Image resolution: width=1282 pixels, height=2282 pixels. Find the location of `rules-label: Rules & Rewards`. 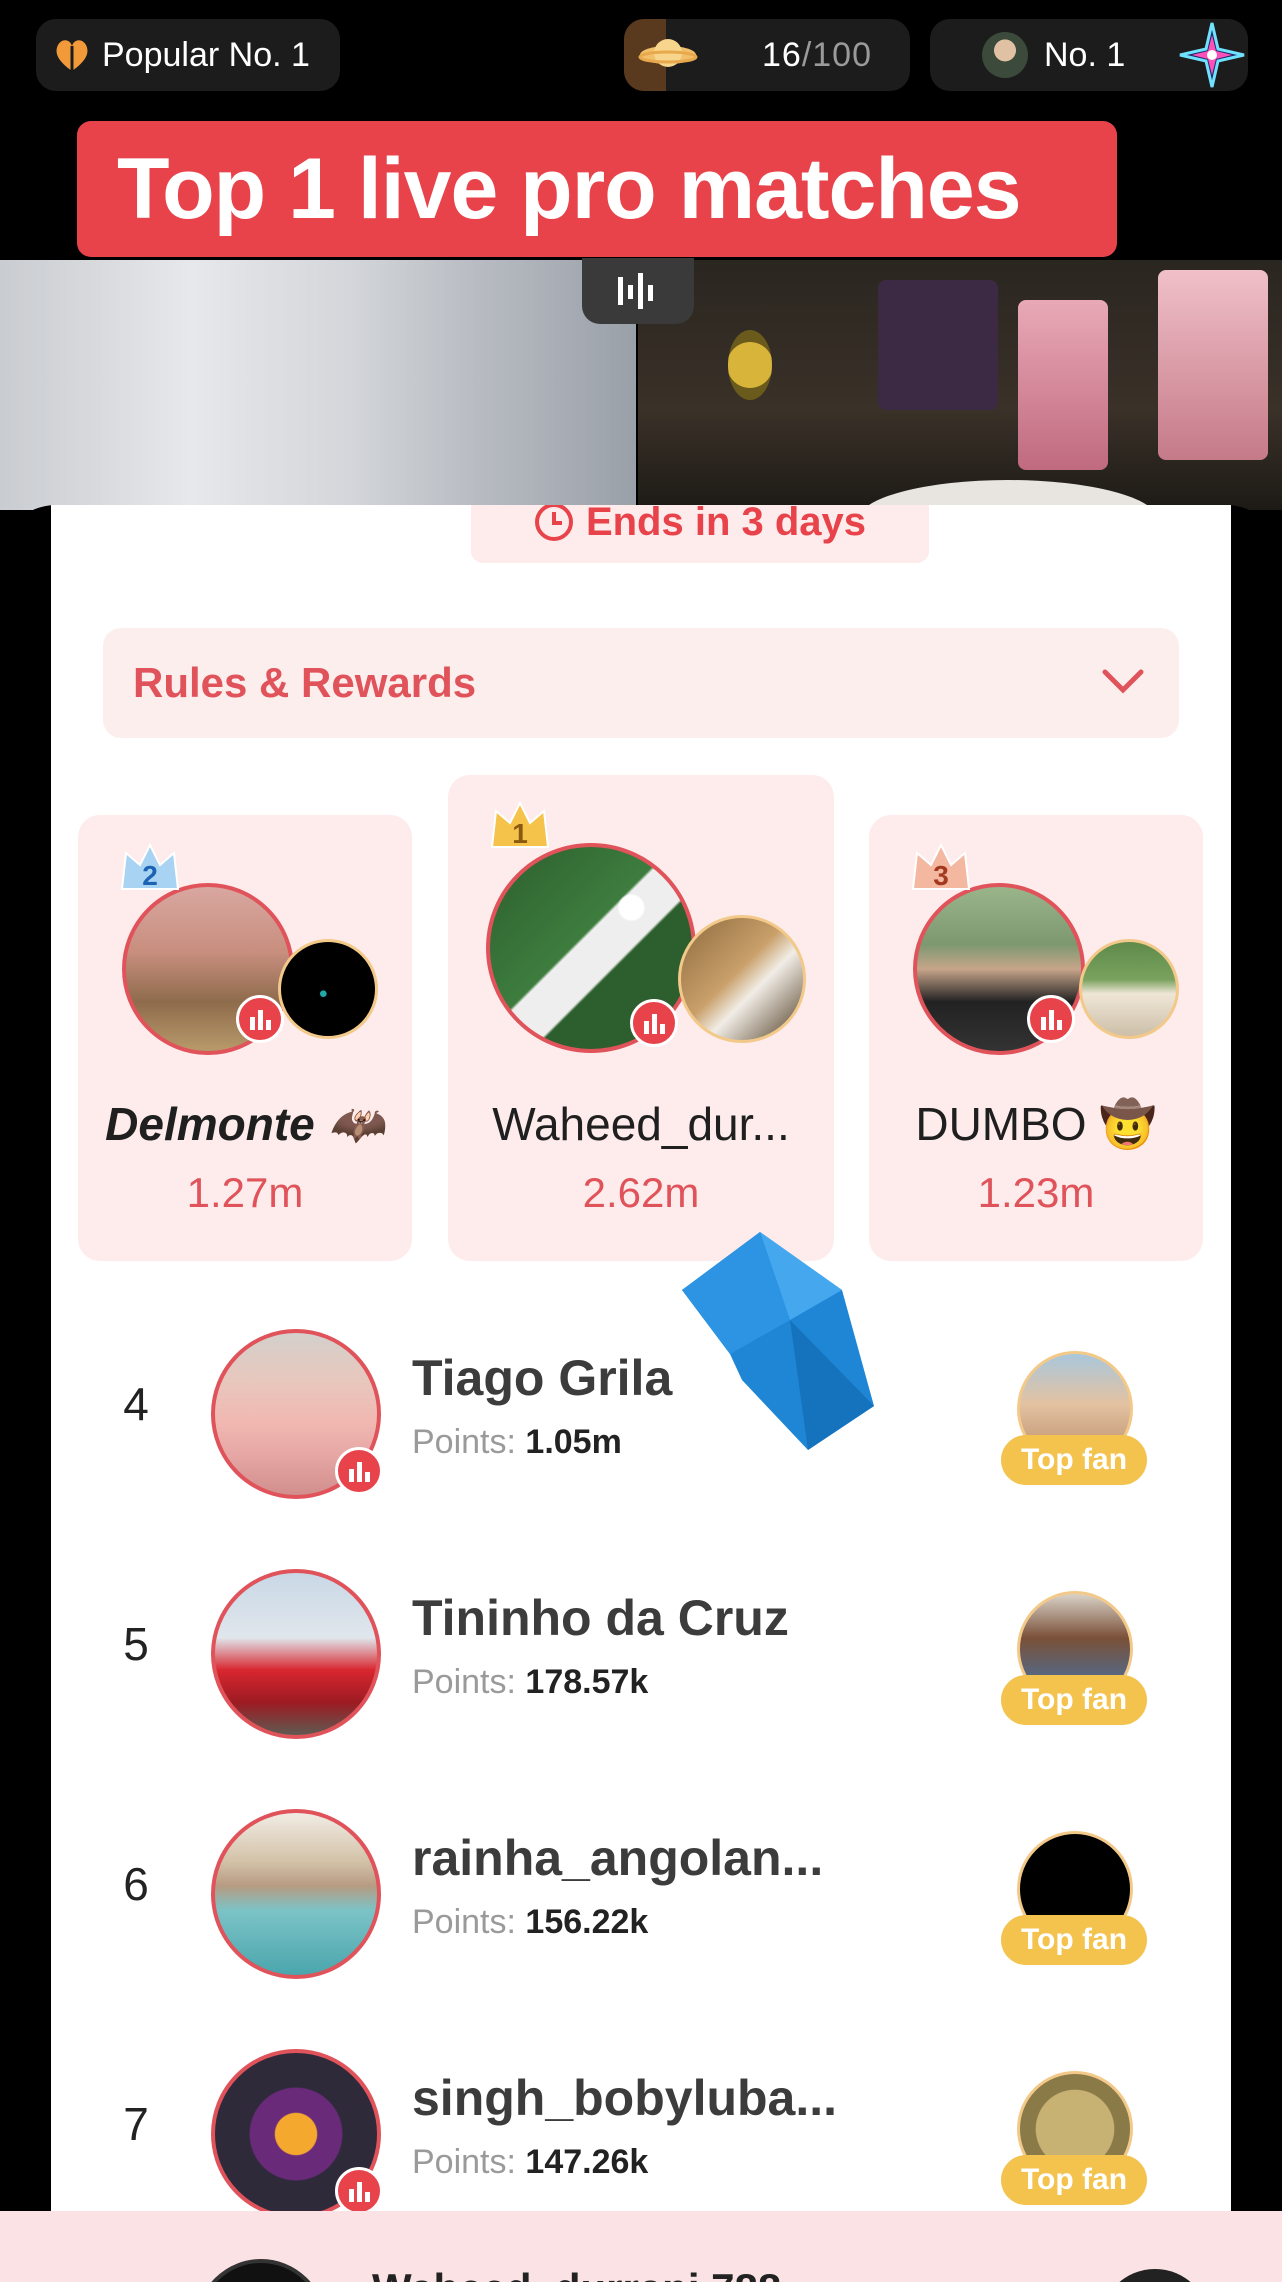

rules-label: Rules & Rewards is located at coordinates (305, 682).